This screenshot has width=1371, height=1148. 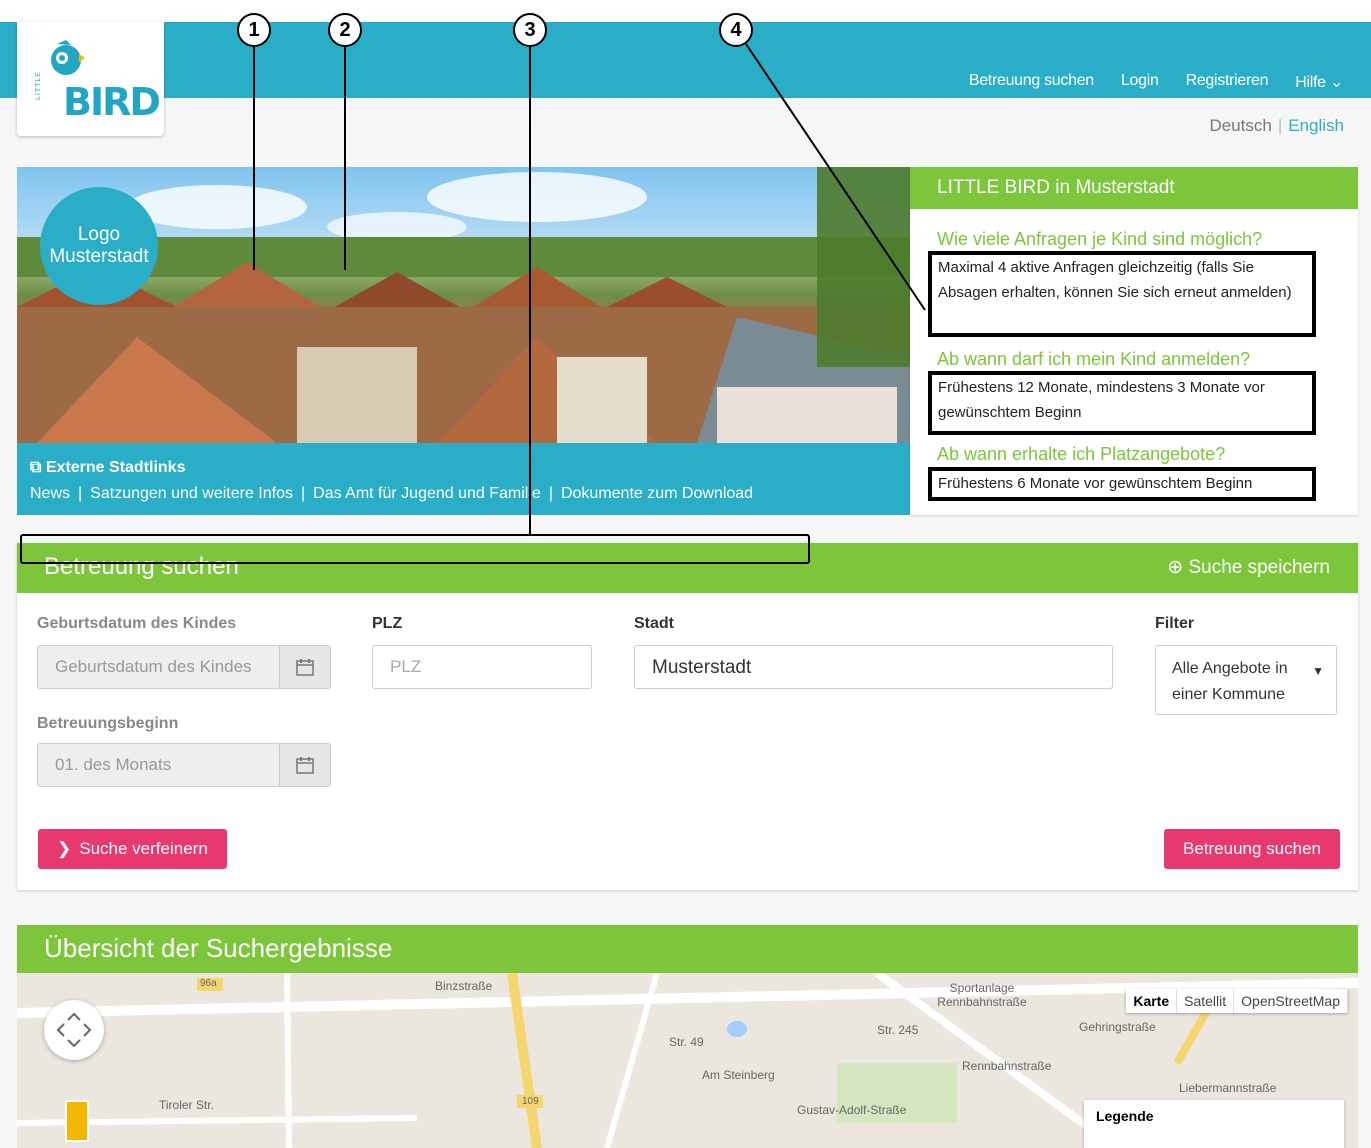 What do you see at coordinates (530, 30) in the screenshot?
I see `annotation-callout-3: 3` at bounding box center [530, 30].